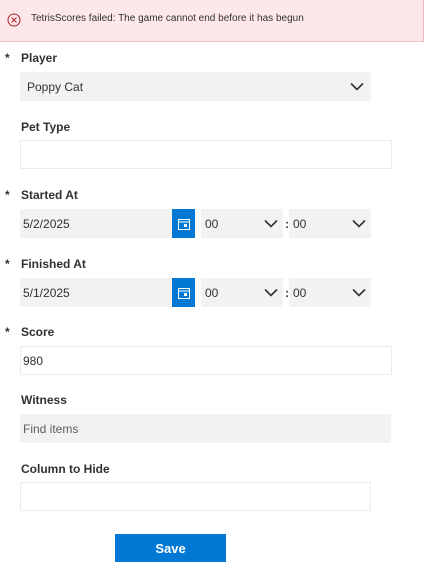 Image resolution: width=425 pixels, height=586 pixels. What do you see at coordinates (39, 58) in the screenshot?
I see `player-label: Player` at bounding box center [39, 58].